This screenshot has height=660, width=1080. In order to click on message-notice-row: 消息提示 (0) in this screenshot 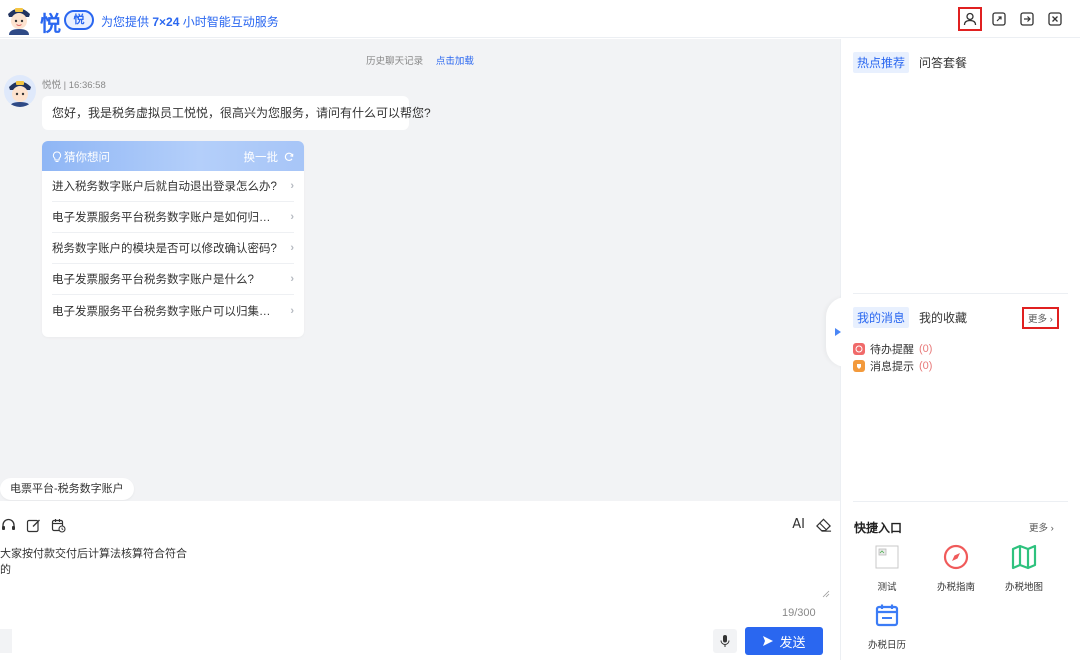, I will do `click(892, 366)`.